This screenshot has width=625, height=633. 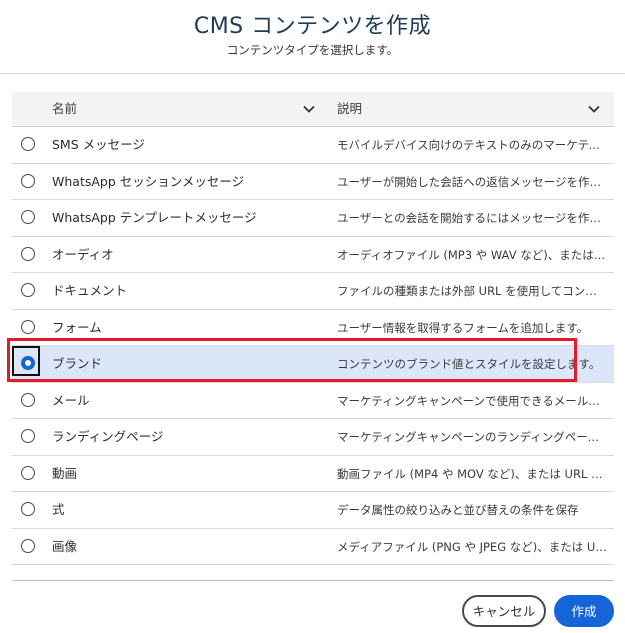 I want to click on row-name: WhatsApp テンプレートメッセージ, so click(x=154, y=217).